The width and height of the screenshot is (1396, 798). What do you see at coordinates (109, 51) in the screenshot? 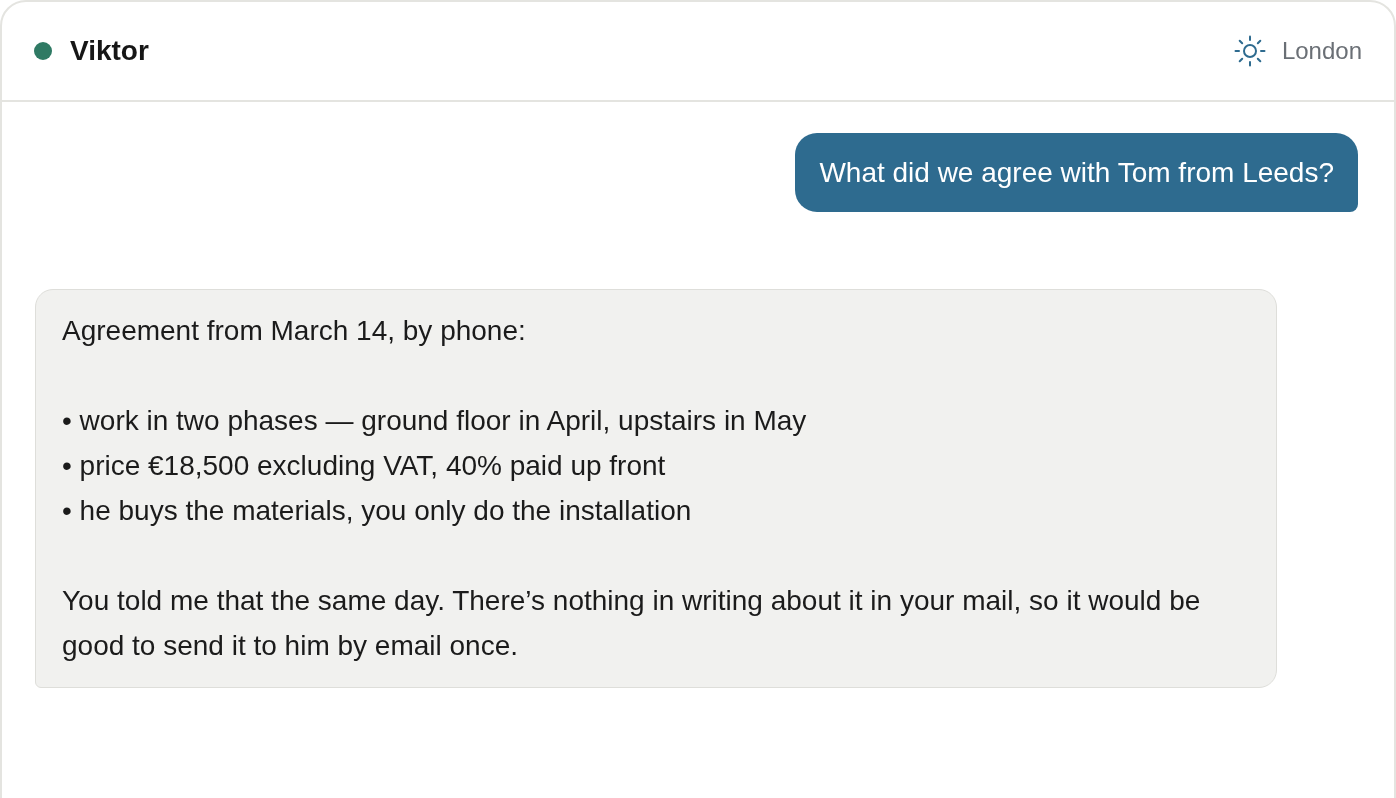
I see `contact-name: Viktor` at bounding box center [109, 51].